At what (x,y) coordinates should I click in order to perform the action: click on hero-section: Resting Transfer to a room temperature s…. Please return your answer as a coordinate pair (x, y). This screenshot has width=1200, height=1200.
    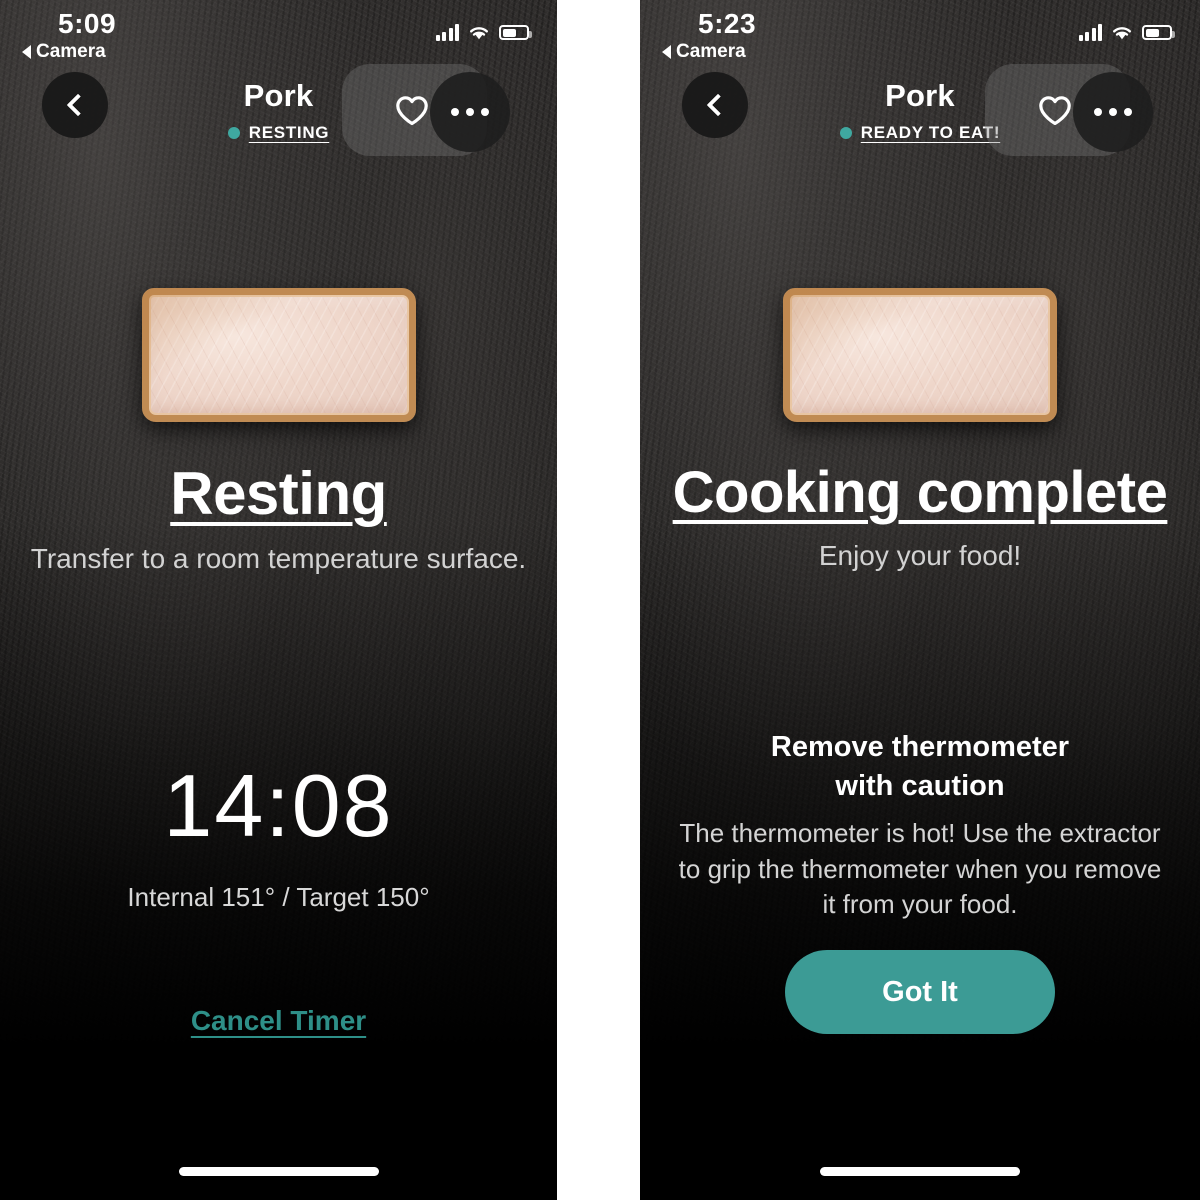
    Looking at the image, I should click on (278, 519).